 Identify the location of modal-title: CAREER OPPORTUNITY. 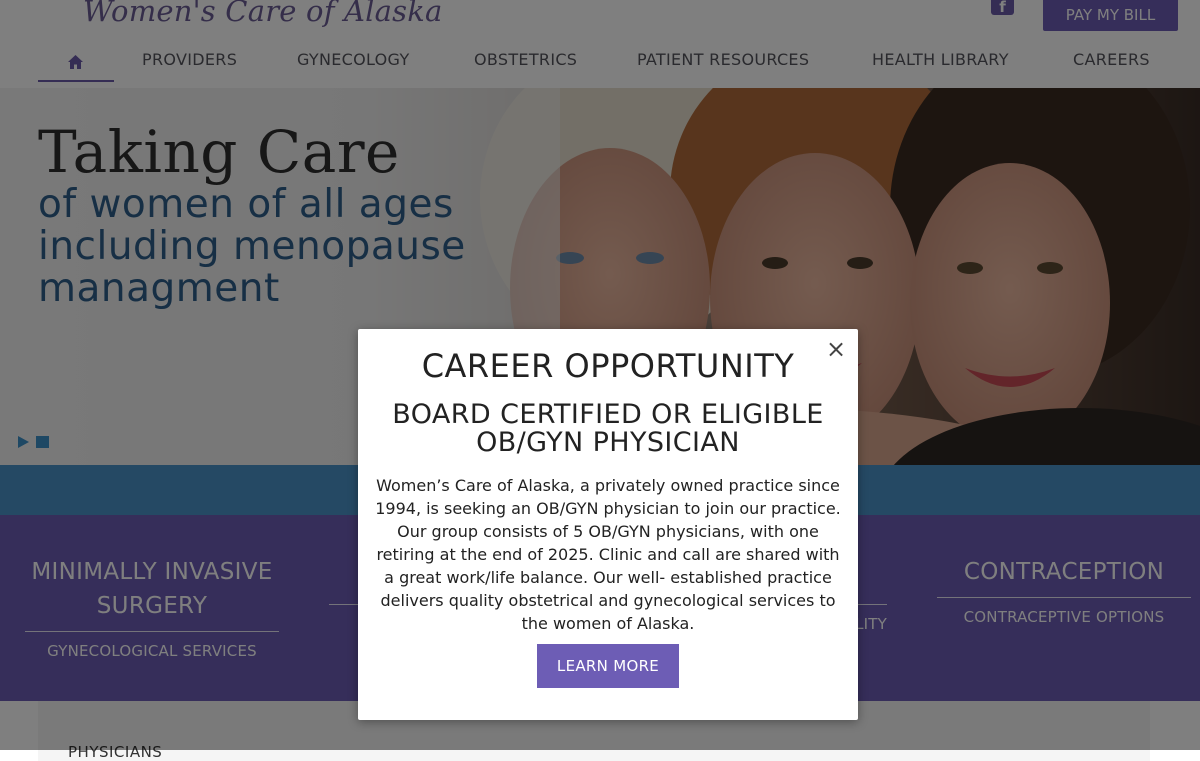
(608, 366).